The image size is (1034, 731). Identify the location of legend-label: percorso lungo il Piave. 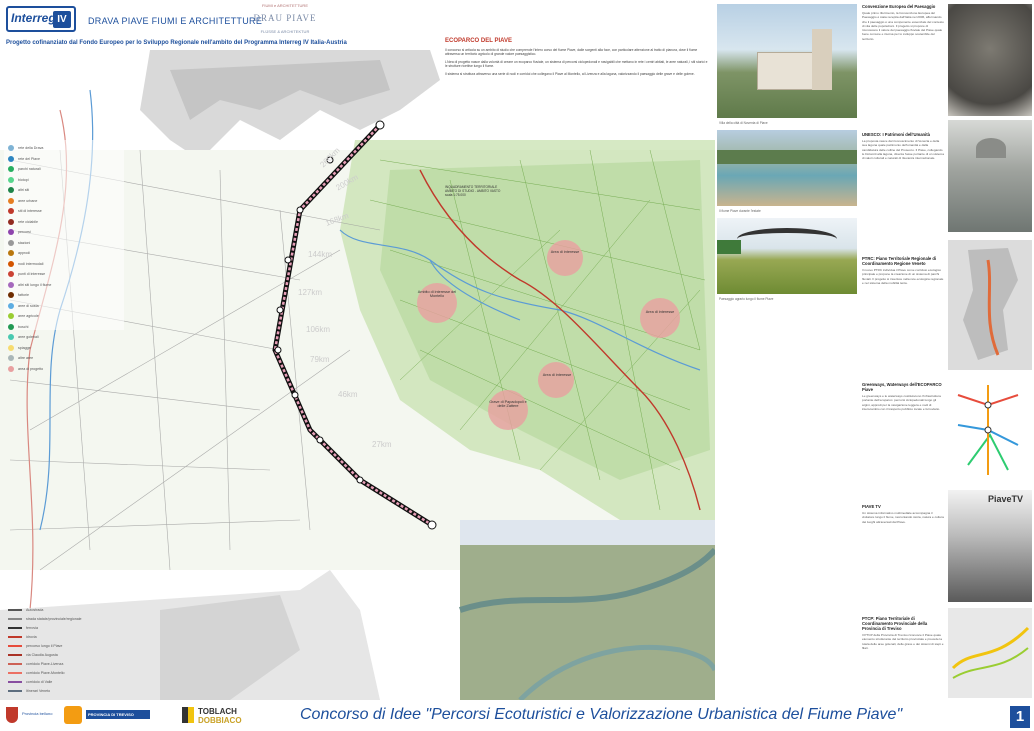
(44, 645).